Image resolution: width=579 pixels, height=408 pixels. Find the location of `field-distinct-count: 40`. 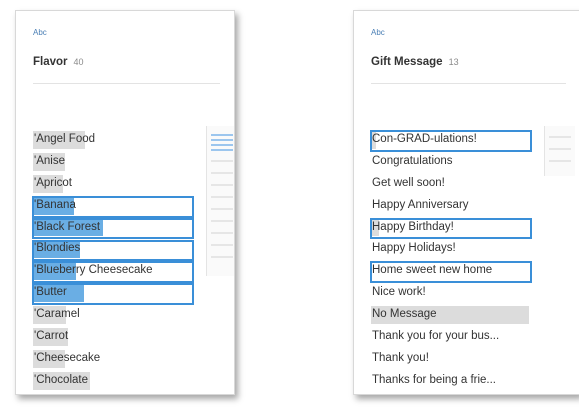

field-distinct-count: 40 is located at coordinates (78, 62).